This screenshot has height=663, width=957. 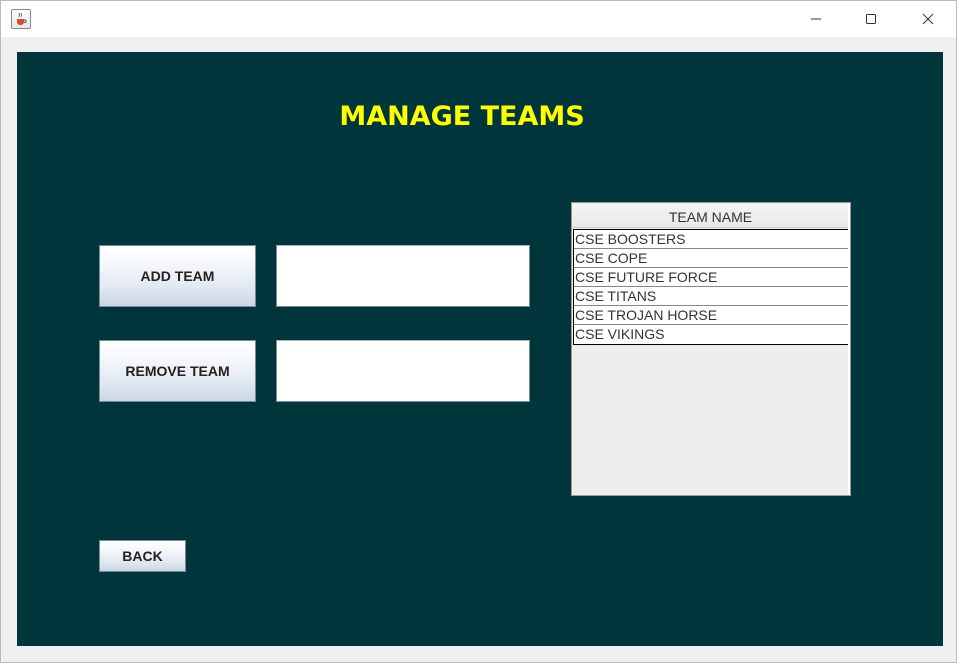 I want to click on page-title: MANAGE TEAMS, so click(x=462, y=116).